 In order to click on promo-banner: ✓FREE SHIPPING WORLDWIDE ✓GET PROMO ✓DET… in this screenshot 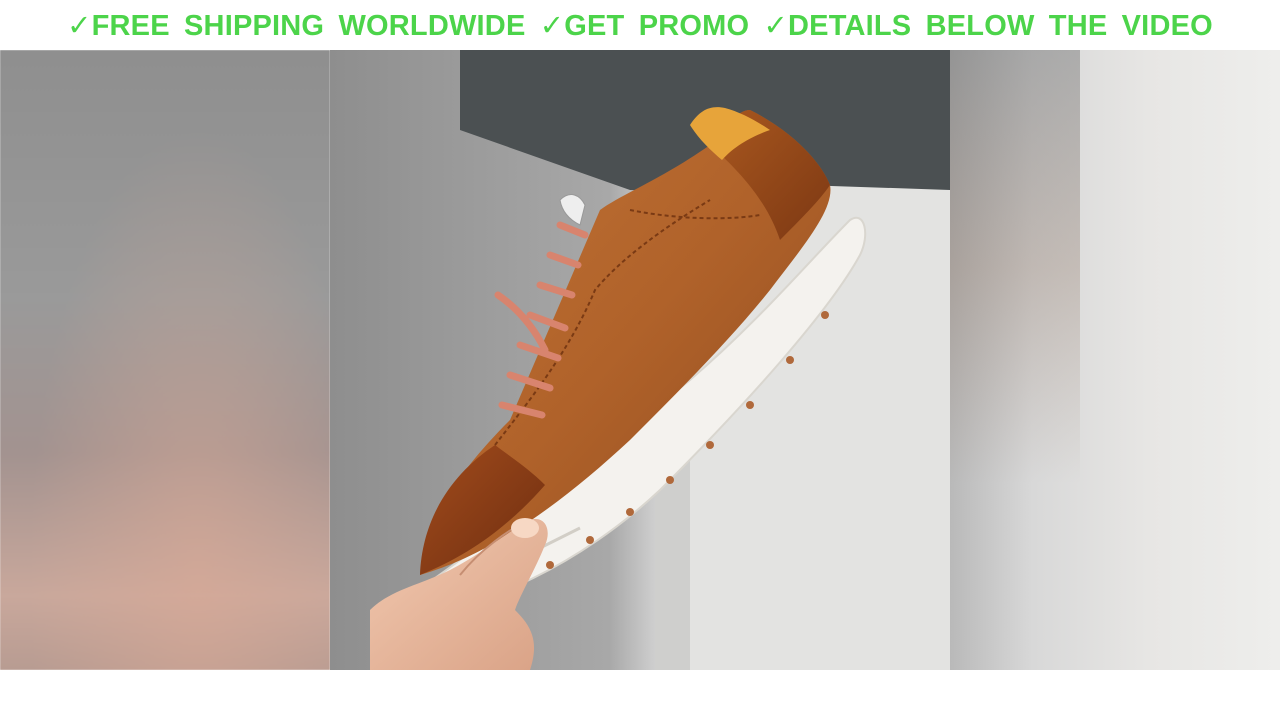, I will do `click(640, 25)`.